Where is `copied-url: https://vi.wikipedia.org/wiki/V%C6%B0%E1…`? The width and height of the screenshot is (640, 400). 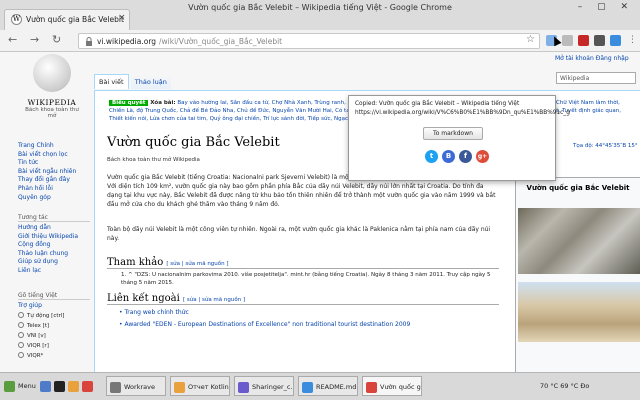 copied-url: https://vi.wikipedia.org/wiki/V%C6%B0%E1… is located at coordinates (462, 113).